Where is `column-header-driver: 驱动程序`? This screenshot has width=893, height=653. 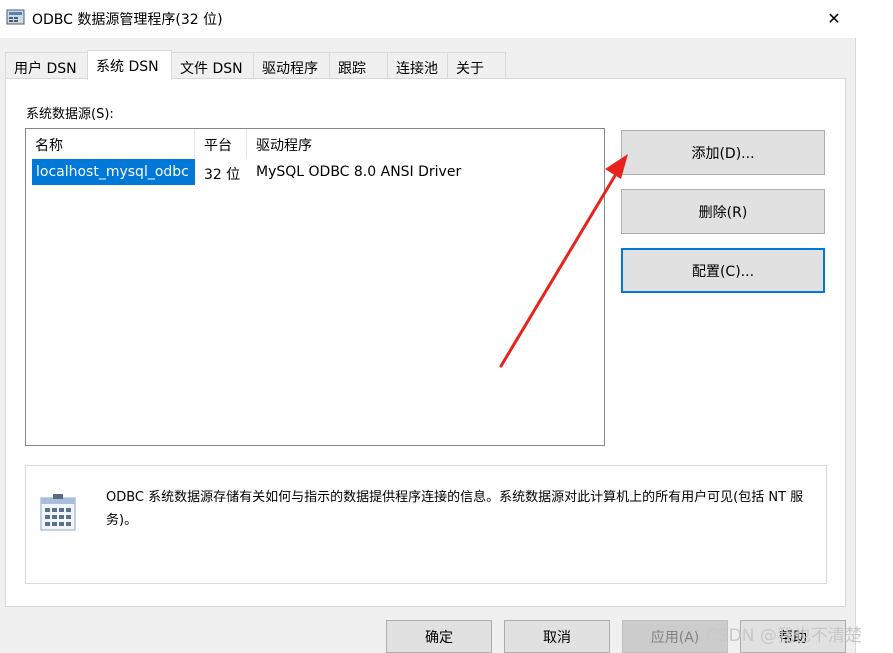
column-header-driver: 驱动程序 is located at coordinates (425, 143).